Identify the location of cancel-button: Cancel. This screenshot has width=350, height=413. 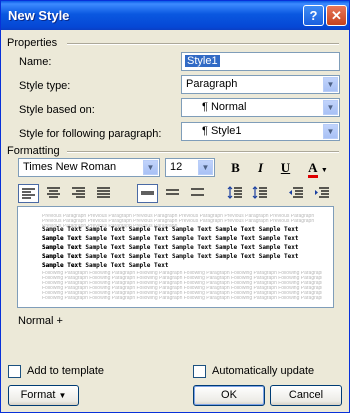
(306, 395).